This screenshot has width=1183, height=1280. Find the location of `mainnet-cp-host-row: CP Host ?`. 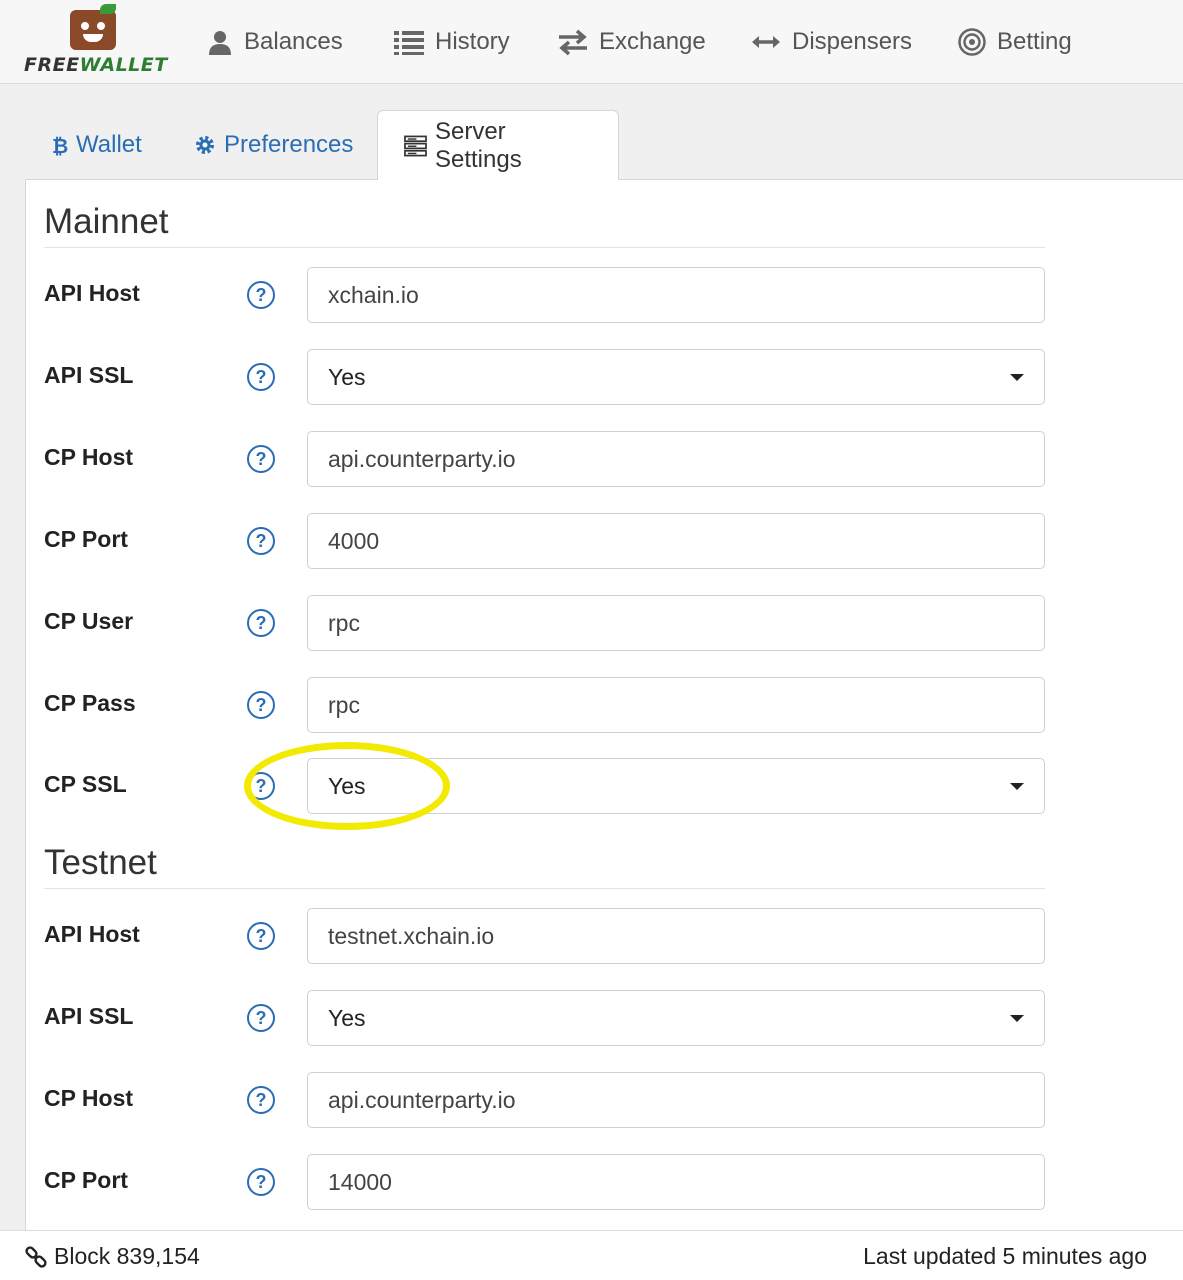

mainnet-cp-host-row: CP Host ? is located at coordinates (541, 459).